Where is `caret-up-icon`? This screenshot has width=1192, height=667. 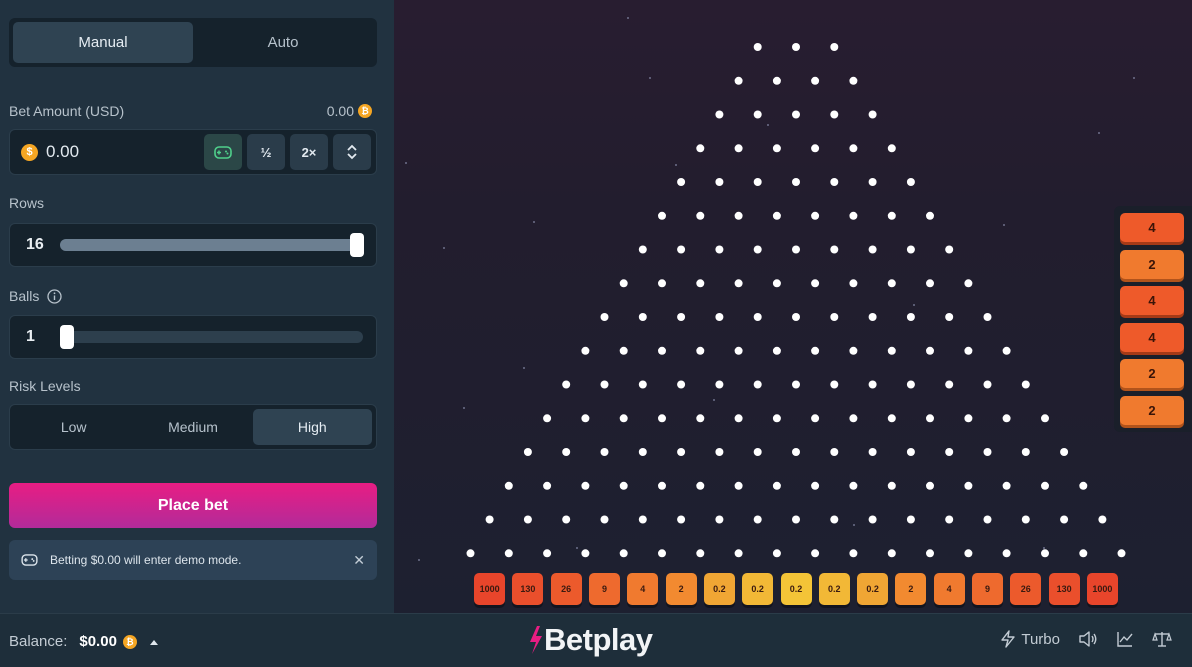
caret-up-icon is located at coordinates (154, 642).